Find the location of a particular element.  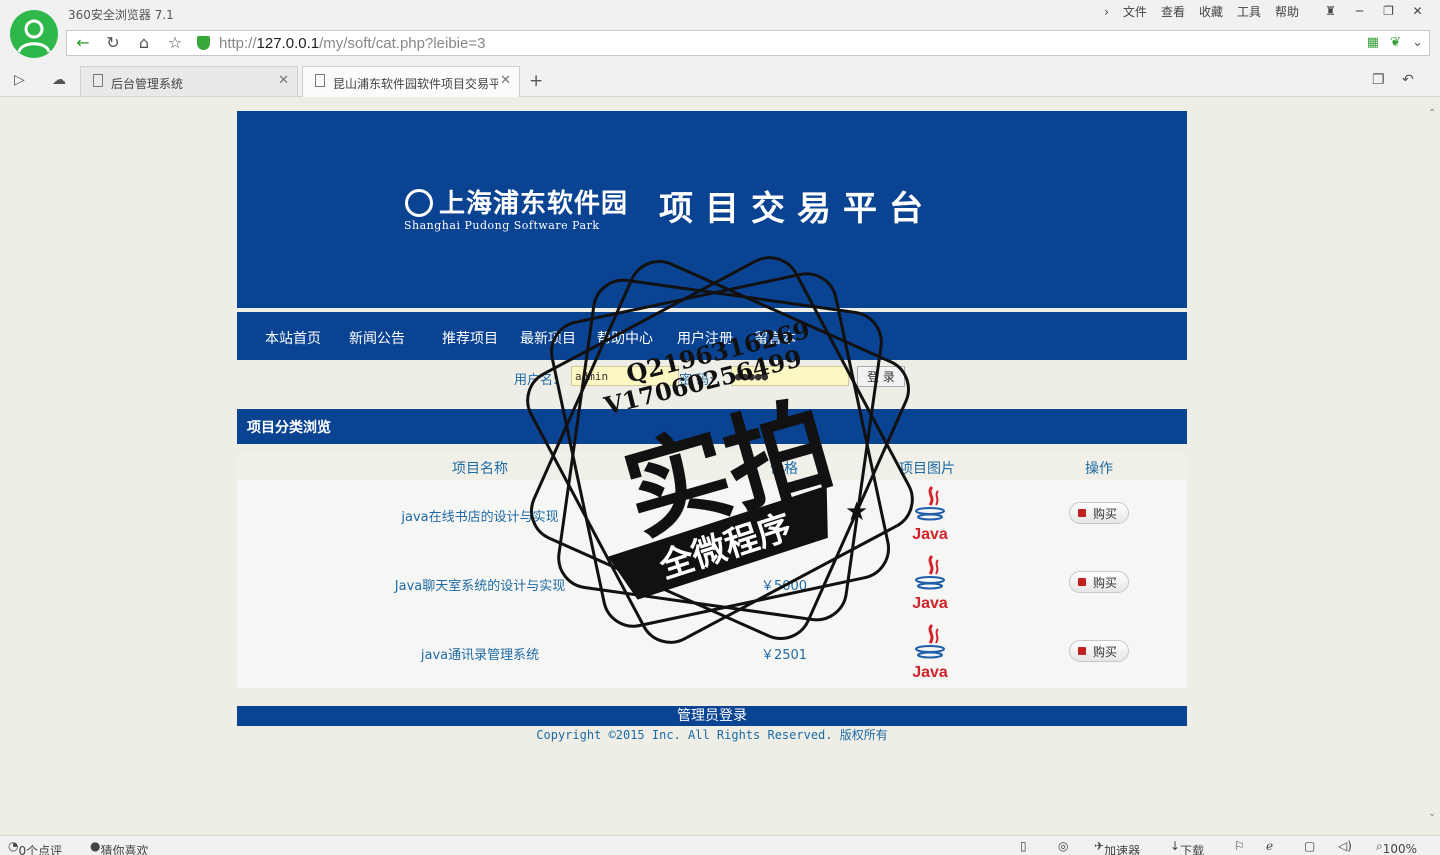

username-label: 用户名: is located at coordinates (536, 380).